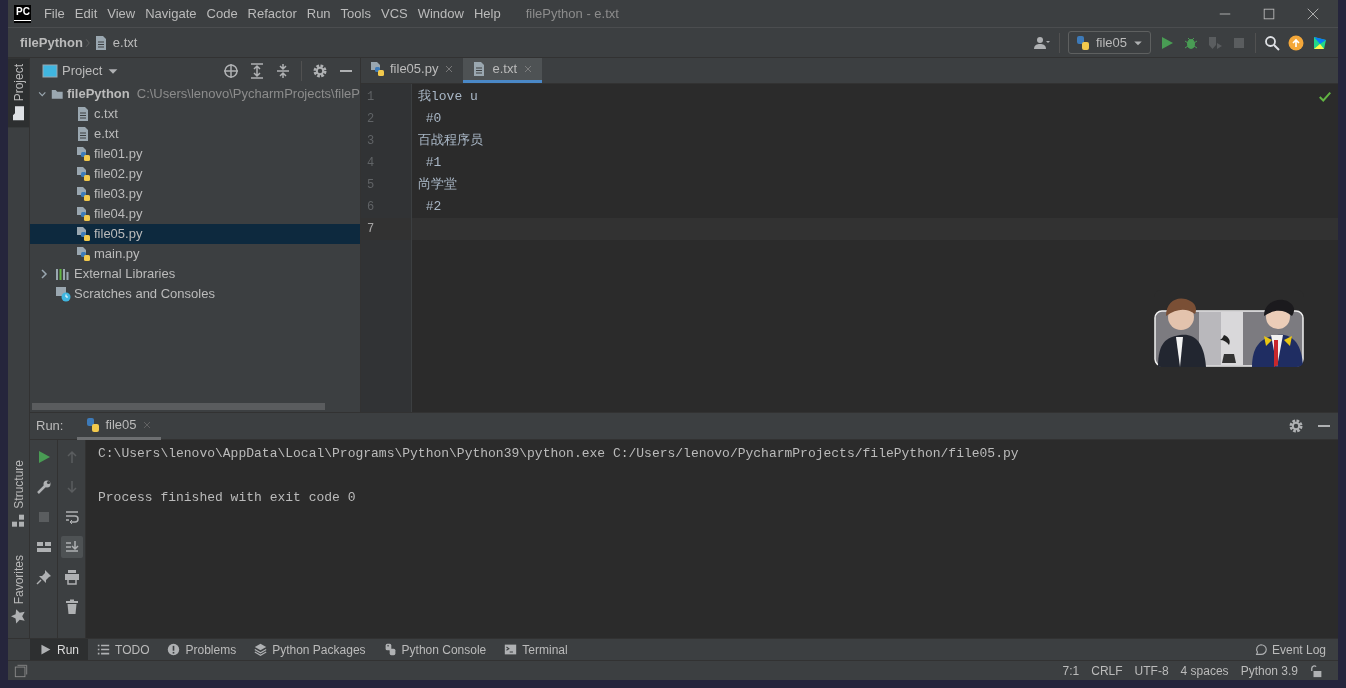 This screenshot has height=688, width=1346. What do you see at coordinates (195, 234) in the screenshot?
I see `tree-item: file05.py` at bounding box center [195, 234].